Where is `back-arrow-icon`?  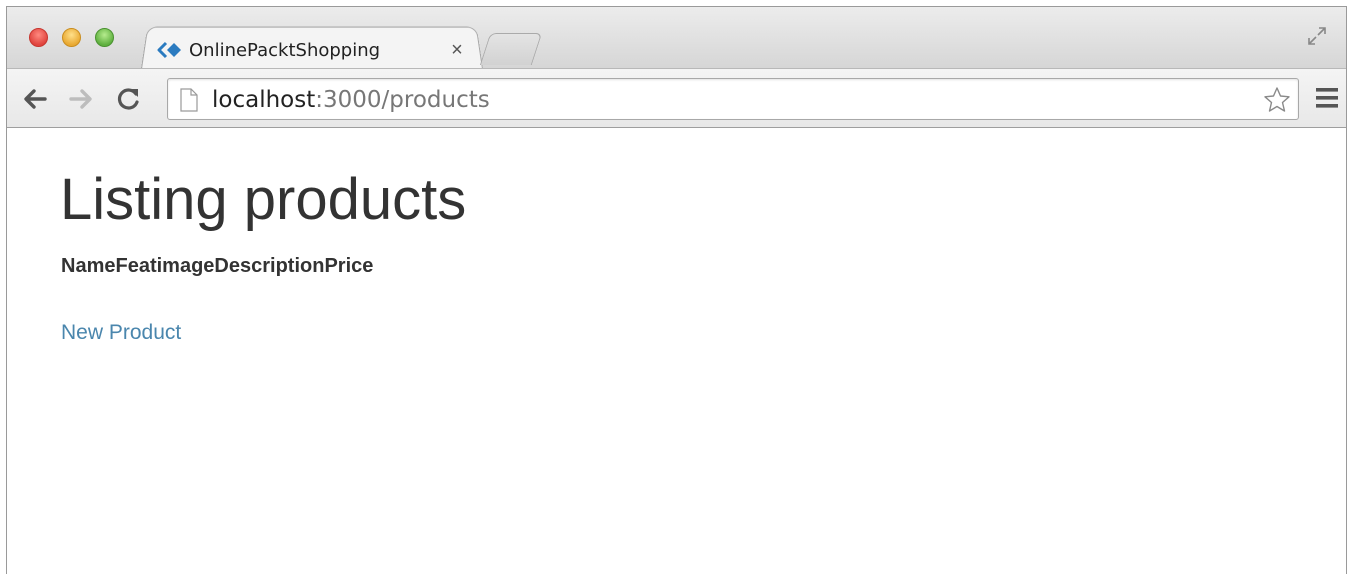
back-arrow-icon is located at coordinates (35, 99).